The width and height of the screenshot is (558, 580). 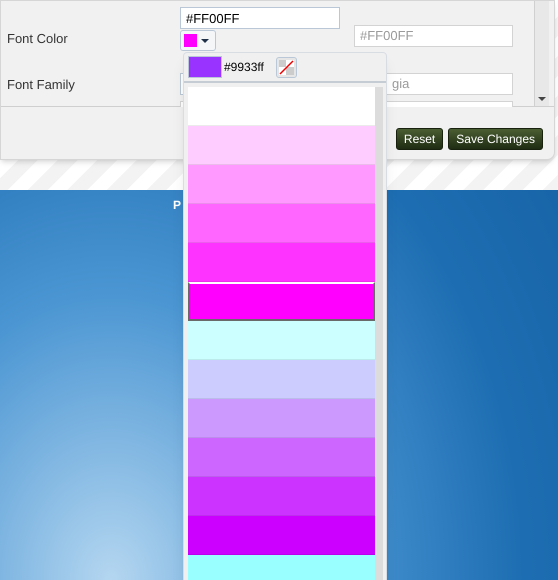 I want to click on field-label: Font Color, so click(x=37, y=39).